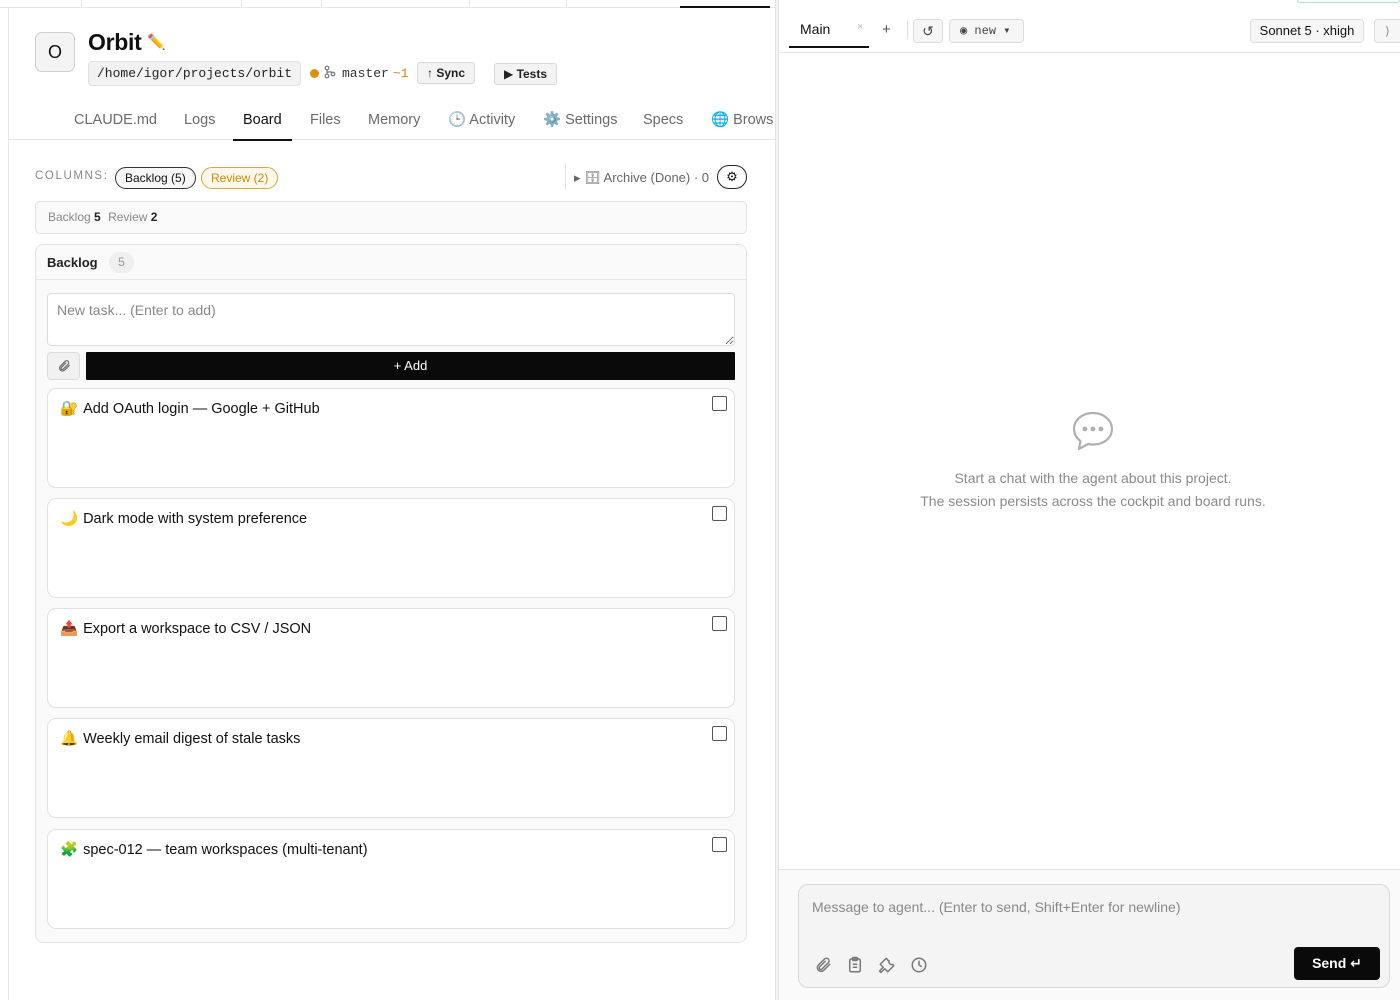  Describe the element at coordinates (69, 850) in the screenshot. I see `puzzle-icon: 🧩` at that location.